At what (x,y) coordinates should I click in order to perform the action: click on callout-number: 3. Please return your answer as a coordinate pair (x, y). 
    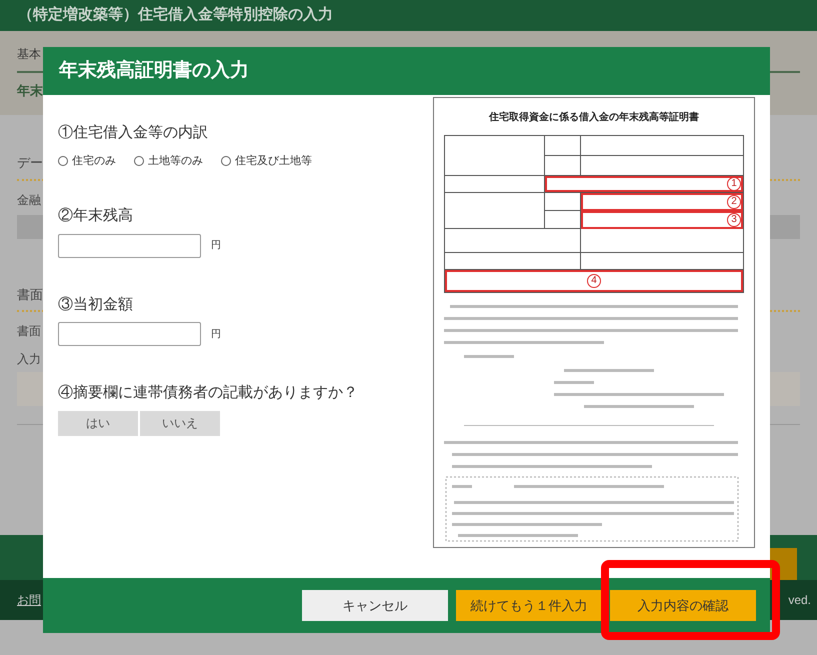
    Looking at the image, I should click on (734, 220).